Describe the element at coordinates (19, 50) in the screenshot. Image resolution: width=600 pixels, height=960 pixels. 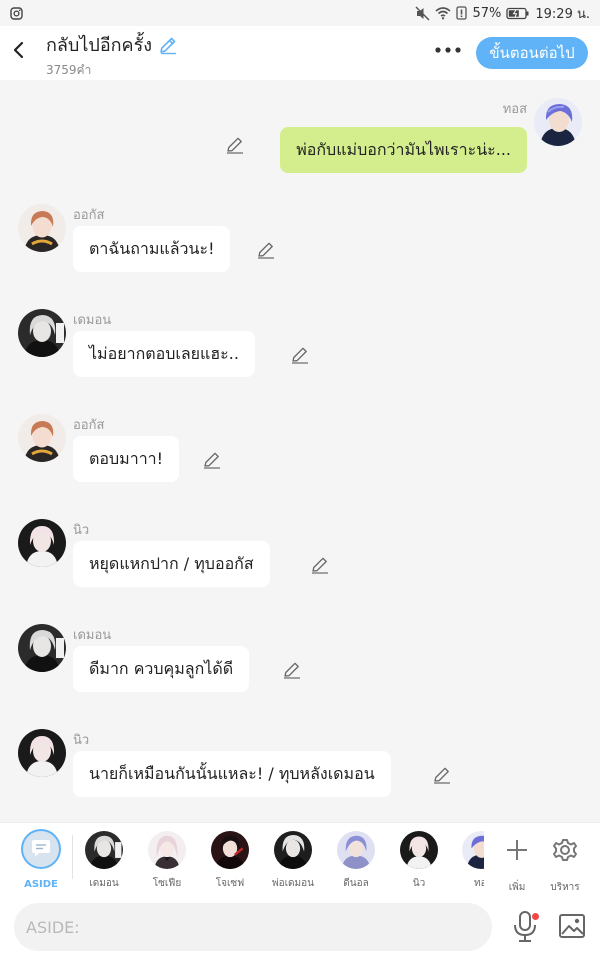
I see `back-arrow-icon` at that location.